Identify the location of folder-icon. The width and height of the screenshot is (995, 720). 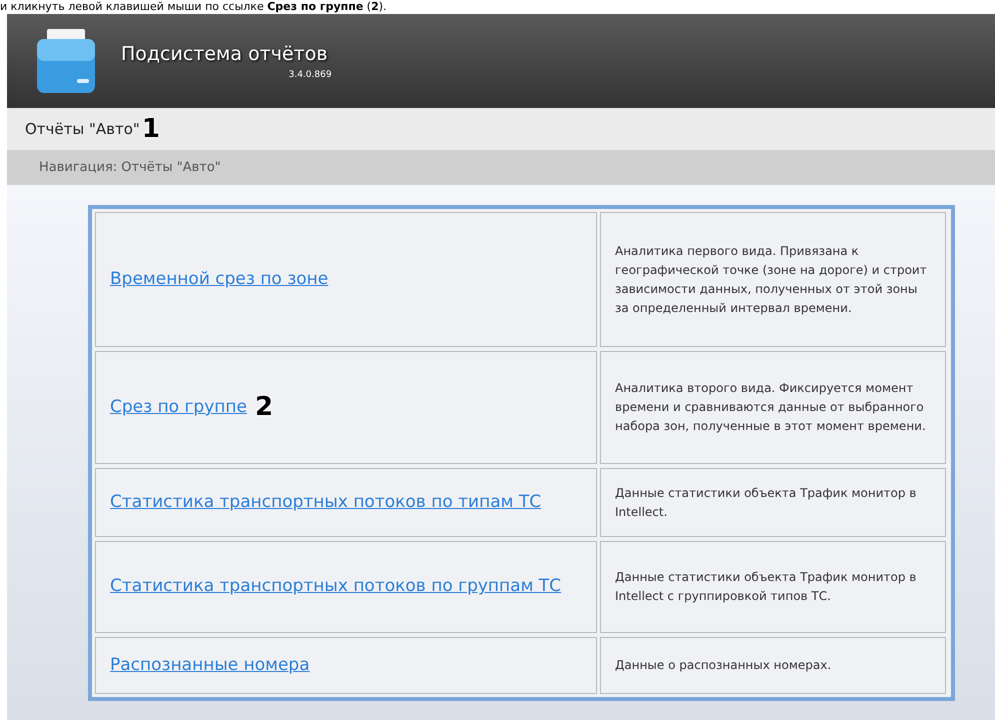
(66, 61).